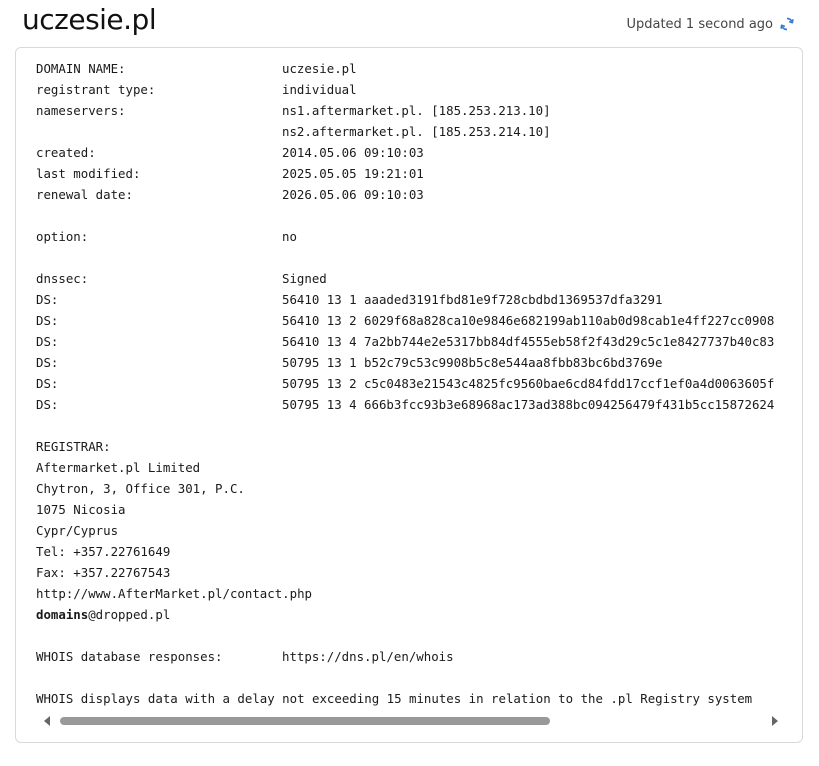 Image resolution: width=819 pixels, height=766 pixels. I want to click on registrar-fax: Fax: +357.22767543, so click(103, 572).